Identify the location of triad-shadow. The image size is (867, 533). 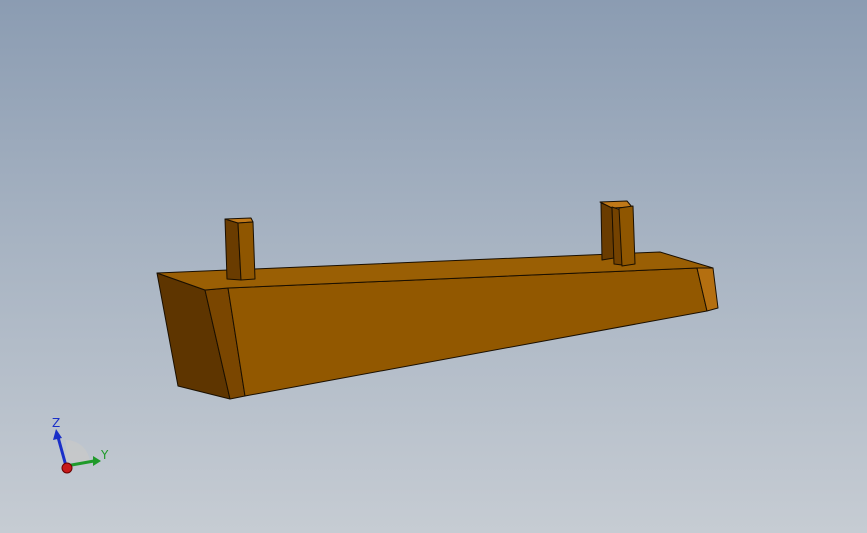
(78, 450).